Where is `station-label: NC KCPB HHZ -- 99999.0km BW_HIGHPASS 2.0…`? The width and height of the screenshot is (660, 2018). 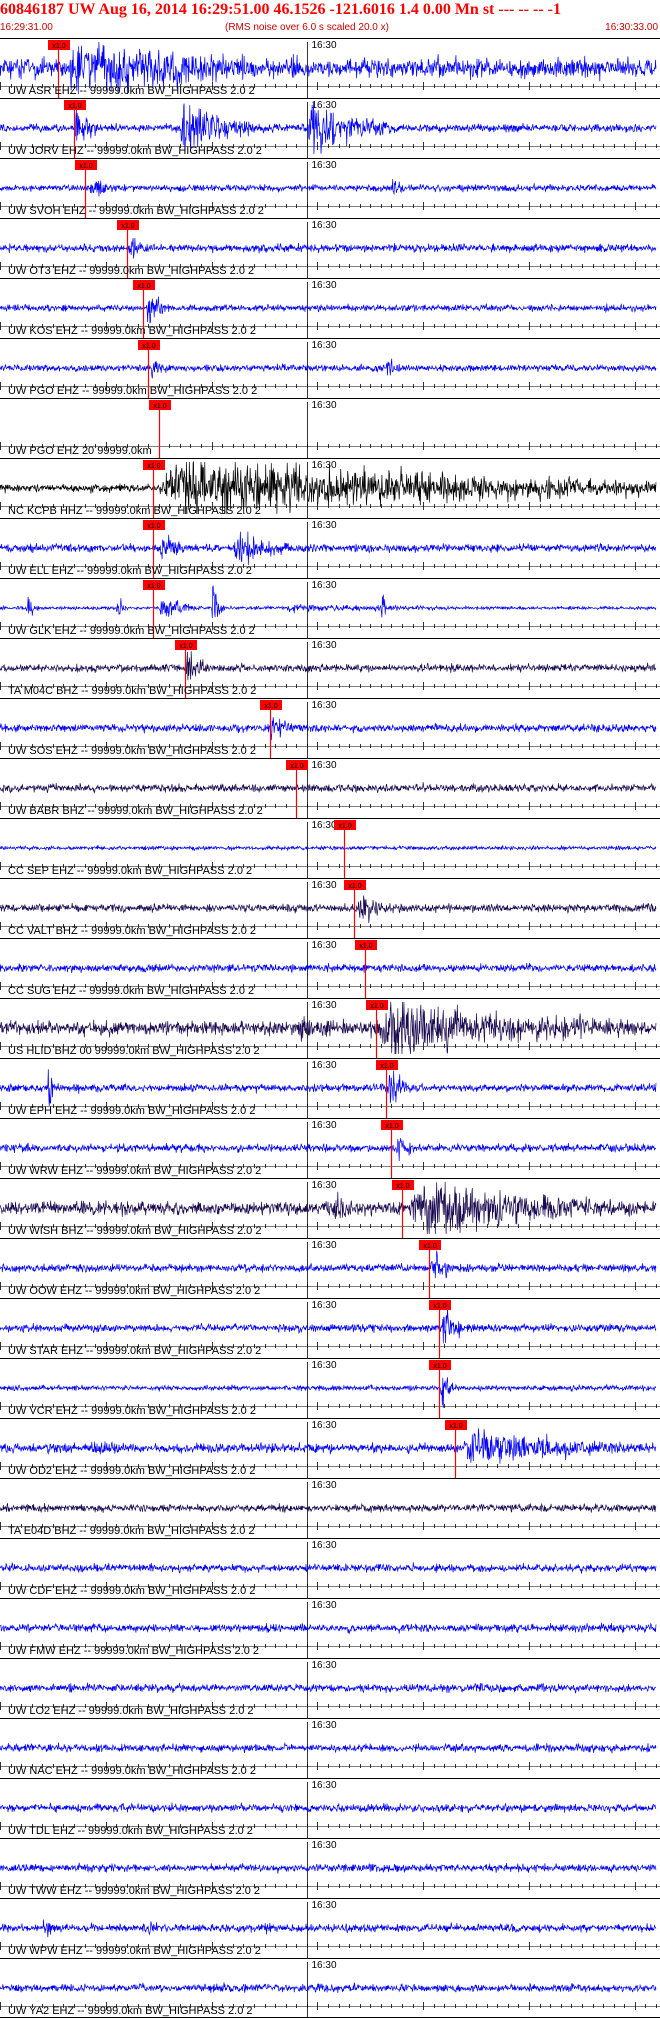 station-label: NC KCPB HHZ -- 99999.0km BW_HIGHPASS 2.0… is located at coordinates (134, 511).